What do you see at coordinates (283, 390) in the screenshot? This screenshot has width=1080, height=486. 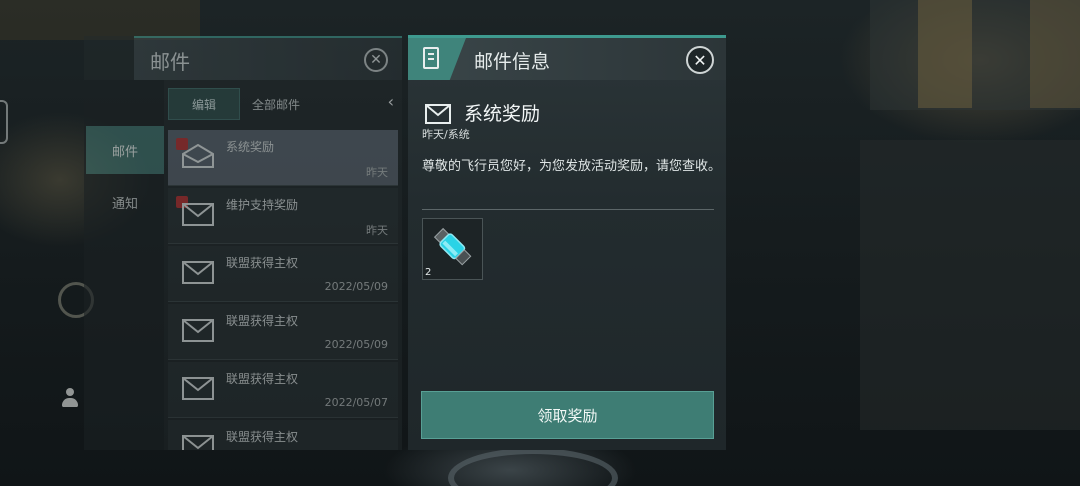 I see `list-item: 联盟获得主权 2022/05/07` at bounding box center [283, 390].